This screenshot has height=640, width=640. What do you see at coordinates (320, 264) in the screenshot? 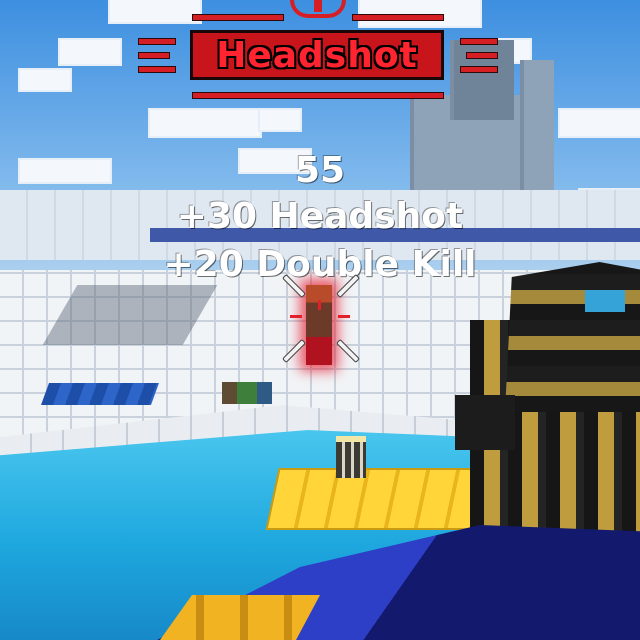
I see `score-bonus-double-kill: +20 Double Kill` at bounding box center [320, 264].